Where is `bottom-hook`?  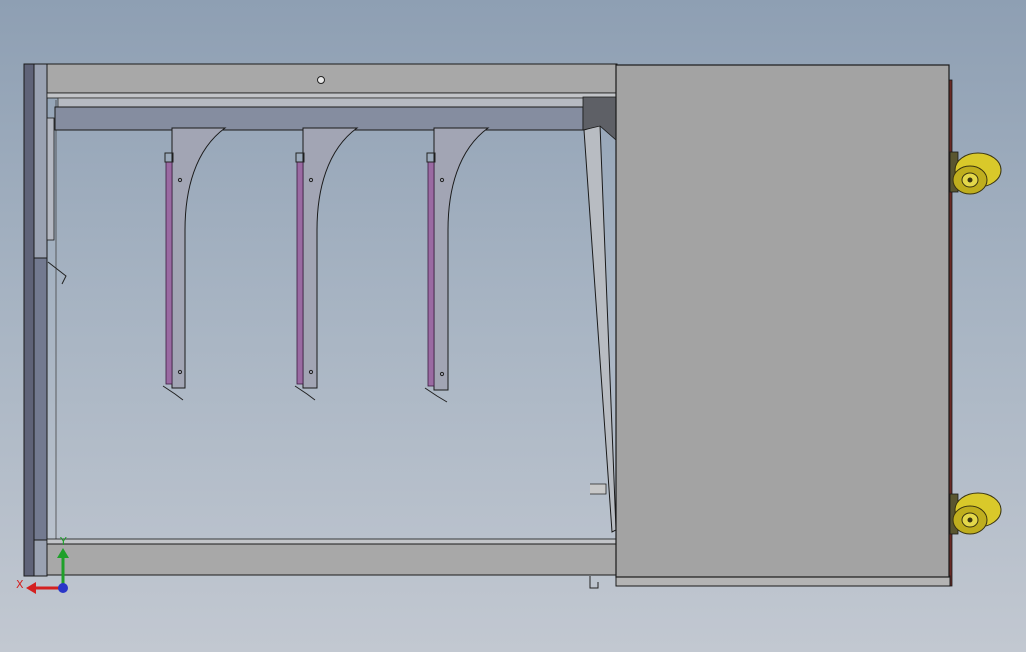
bottom-hook is located at coordinates (594, 582).